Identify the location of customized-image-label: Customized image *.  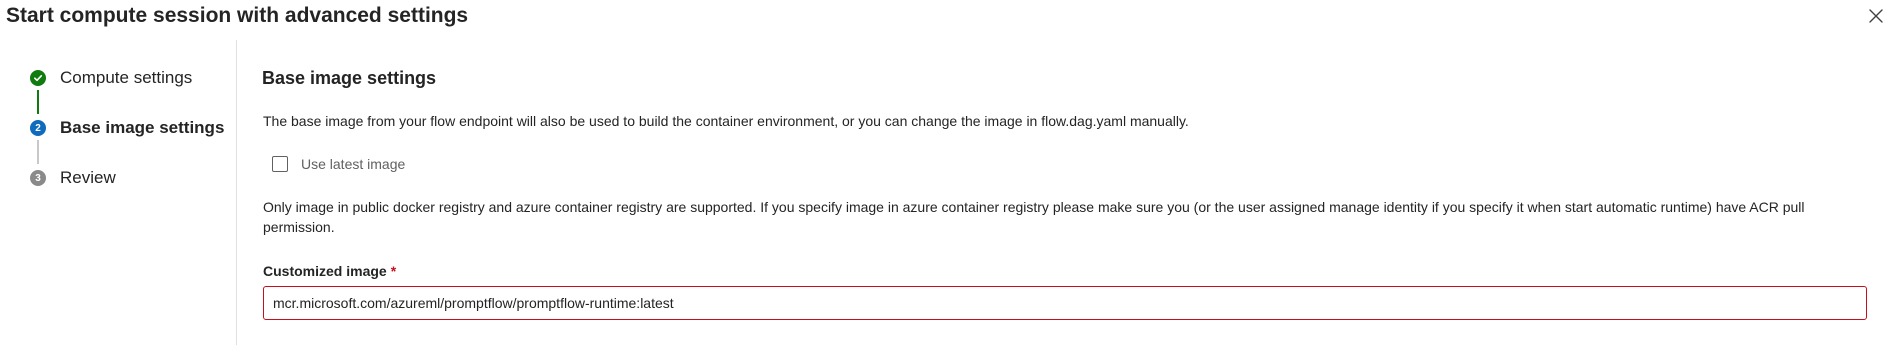
(329, 271).